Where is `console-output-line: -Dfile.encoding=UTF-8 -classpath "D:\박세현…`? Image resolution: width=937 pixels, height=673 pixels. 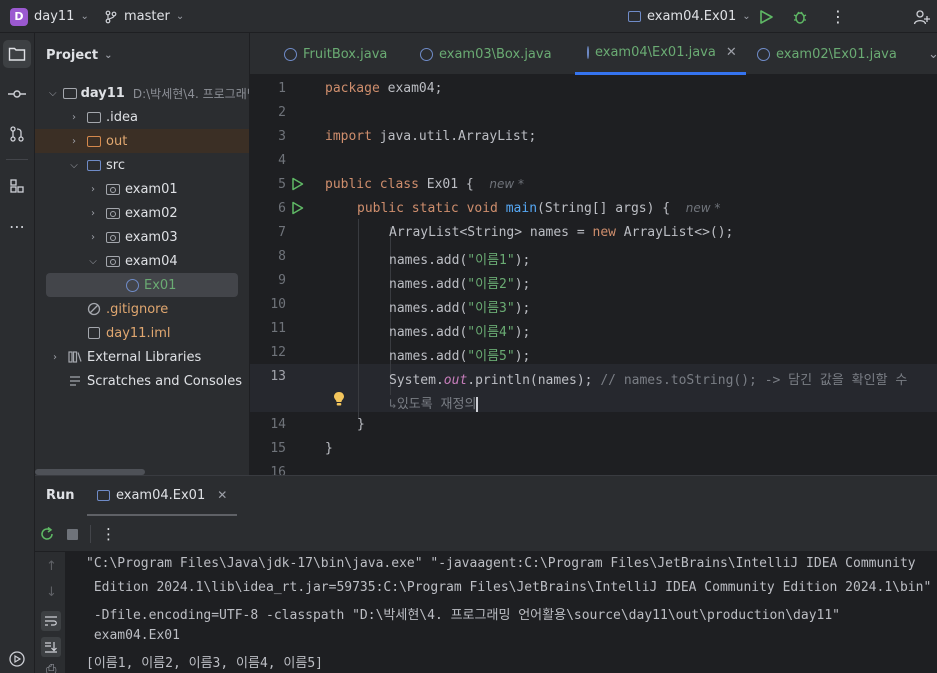
console-output-line: -Dfile.encoding=UTF-8 -classpath "D:\박세현… is located at coordinates (463, 615).